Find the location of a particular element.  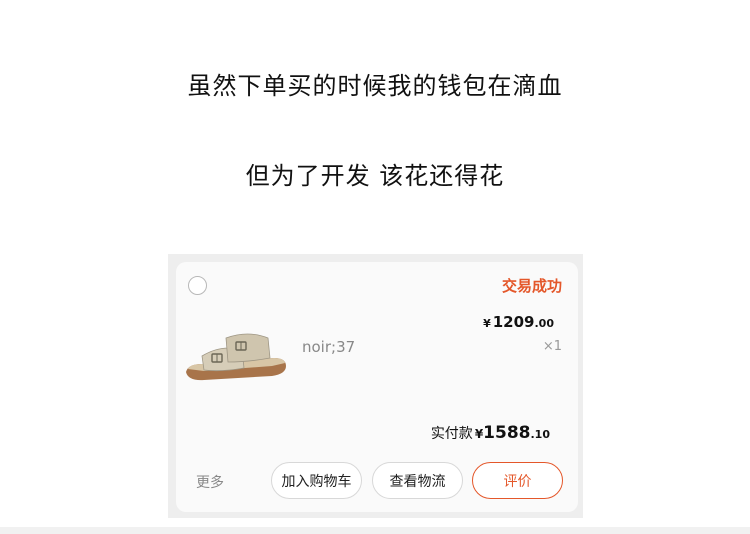

order-status: 交易成功 is located at coordinates (531, 286).